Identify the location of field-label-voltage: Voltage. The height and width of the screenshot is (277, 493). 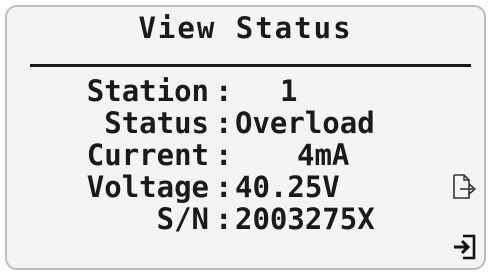
(147, 187).